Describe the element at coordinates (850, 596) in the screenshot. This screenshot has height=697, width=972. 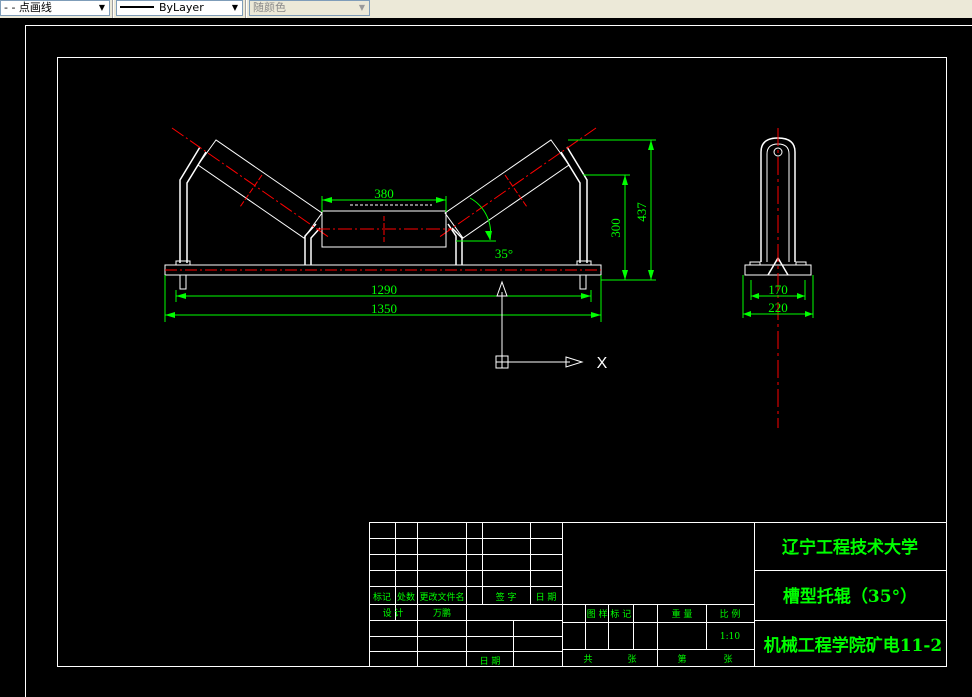
I see `drawing-title: 槽型托辊（35°）` at that location.